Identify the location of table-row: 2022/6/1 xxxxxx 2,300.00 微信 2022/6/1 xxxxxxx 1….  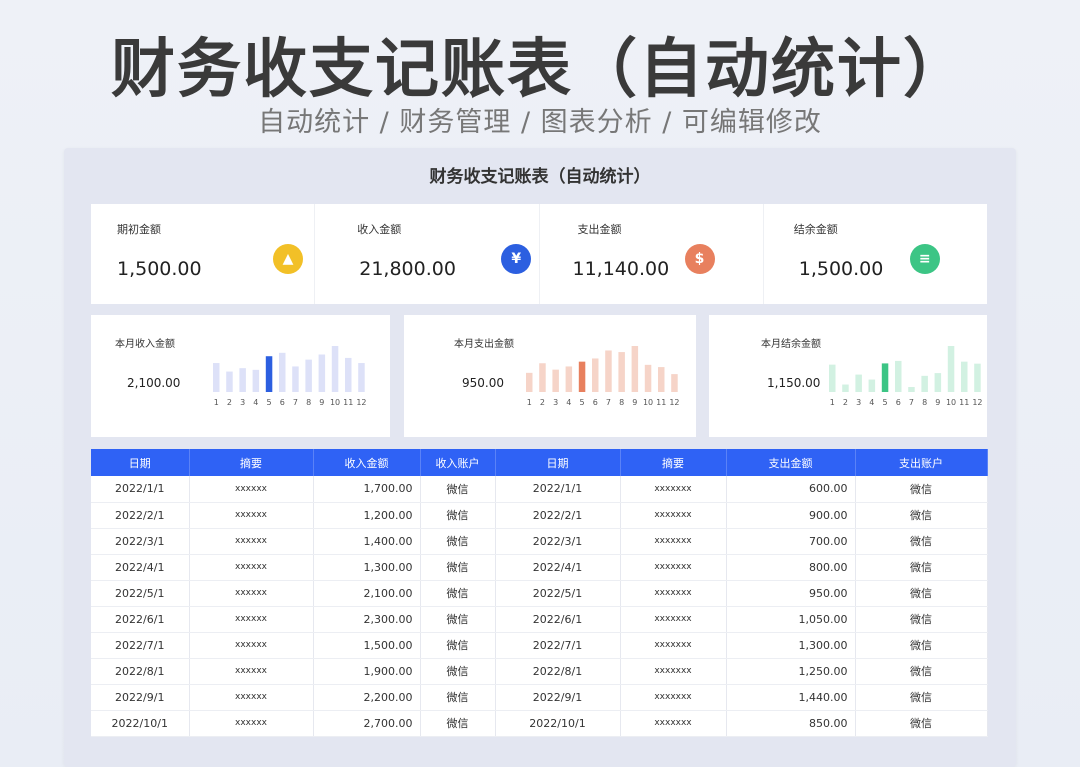
(539, 619).